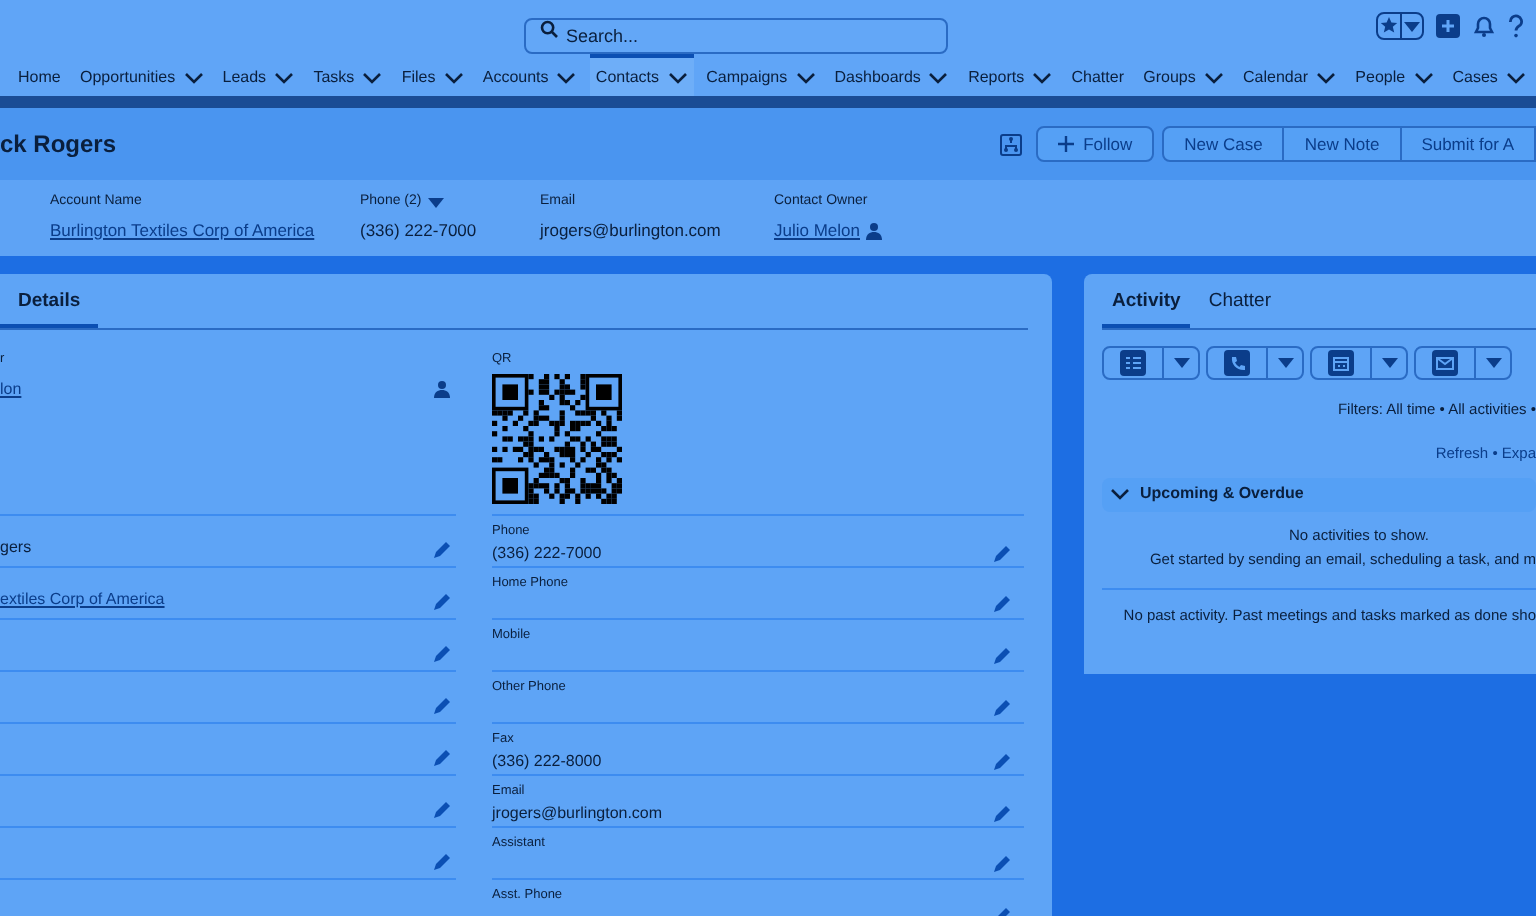  I want to click on hierarchy-icon, so click(1010, 144).